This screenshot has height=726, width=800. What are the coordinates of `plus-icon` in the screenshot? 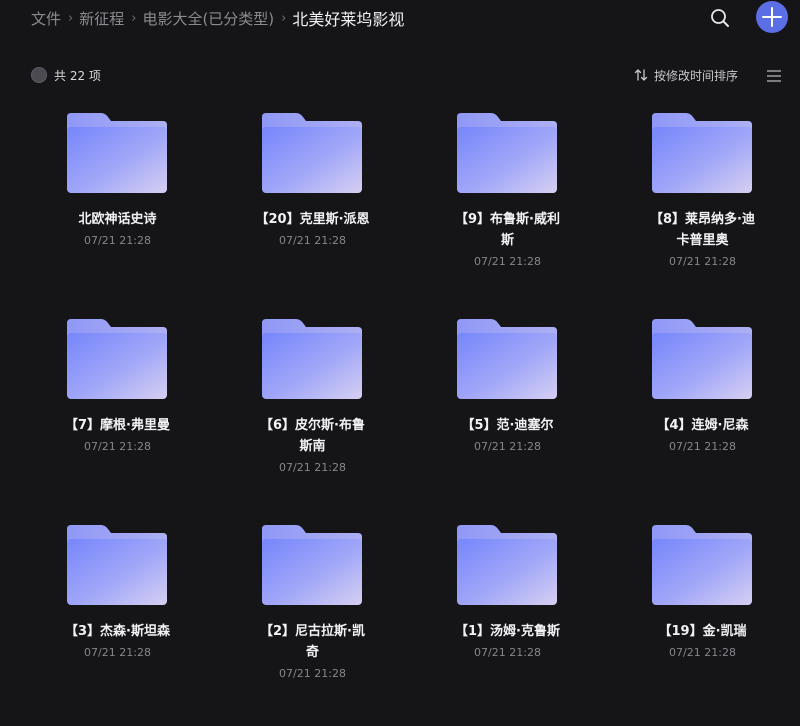 It's located at (772, 17).